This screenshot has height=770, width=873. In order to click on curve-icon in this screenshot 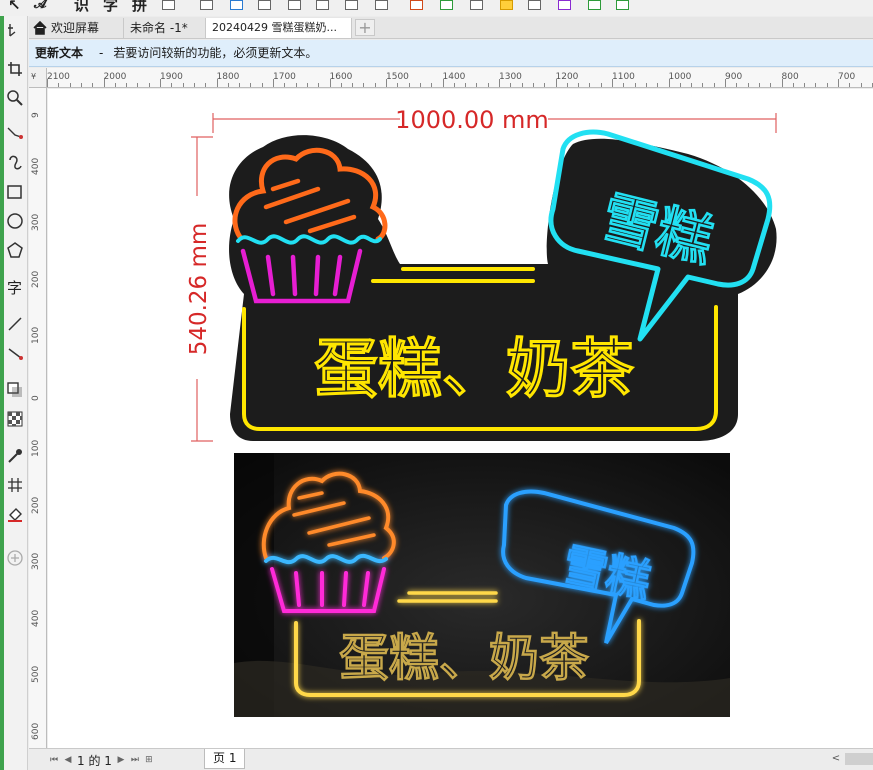, I will do `click(15, 163)`.